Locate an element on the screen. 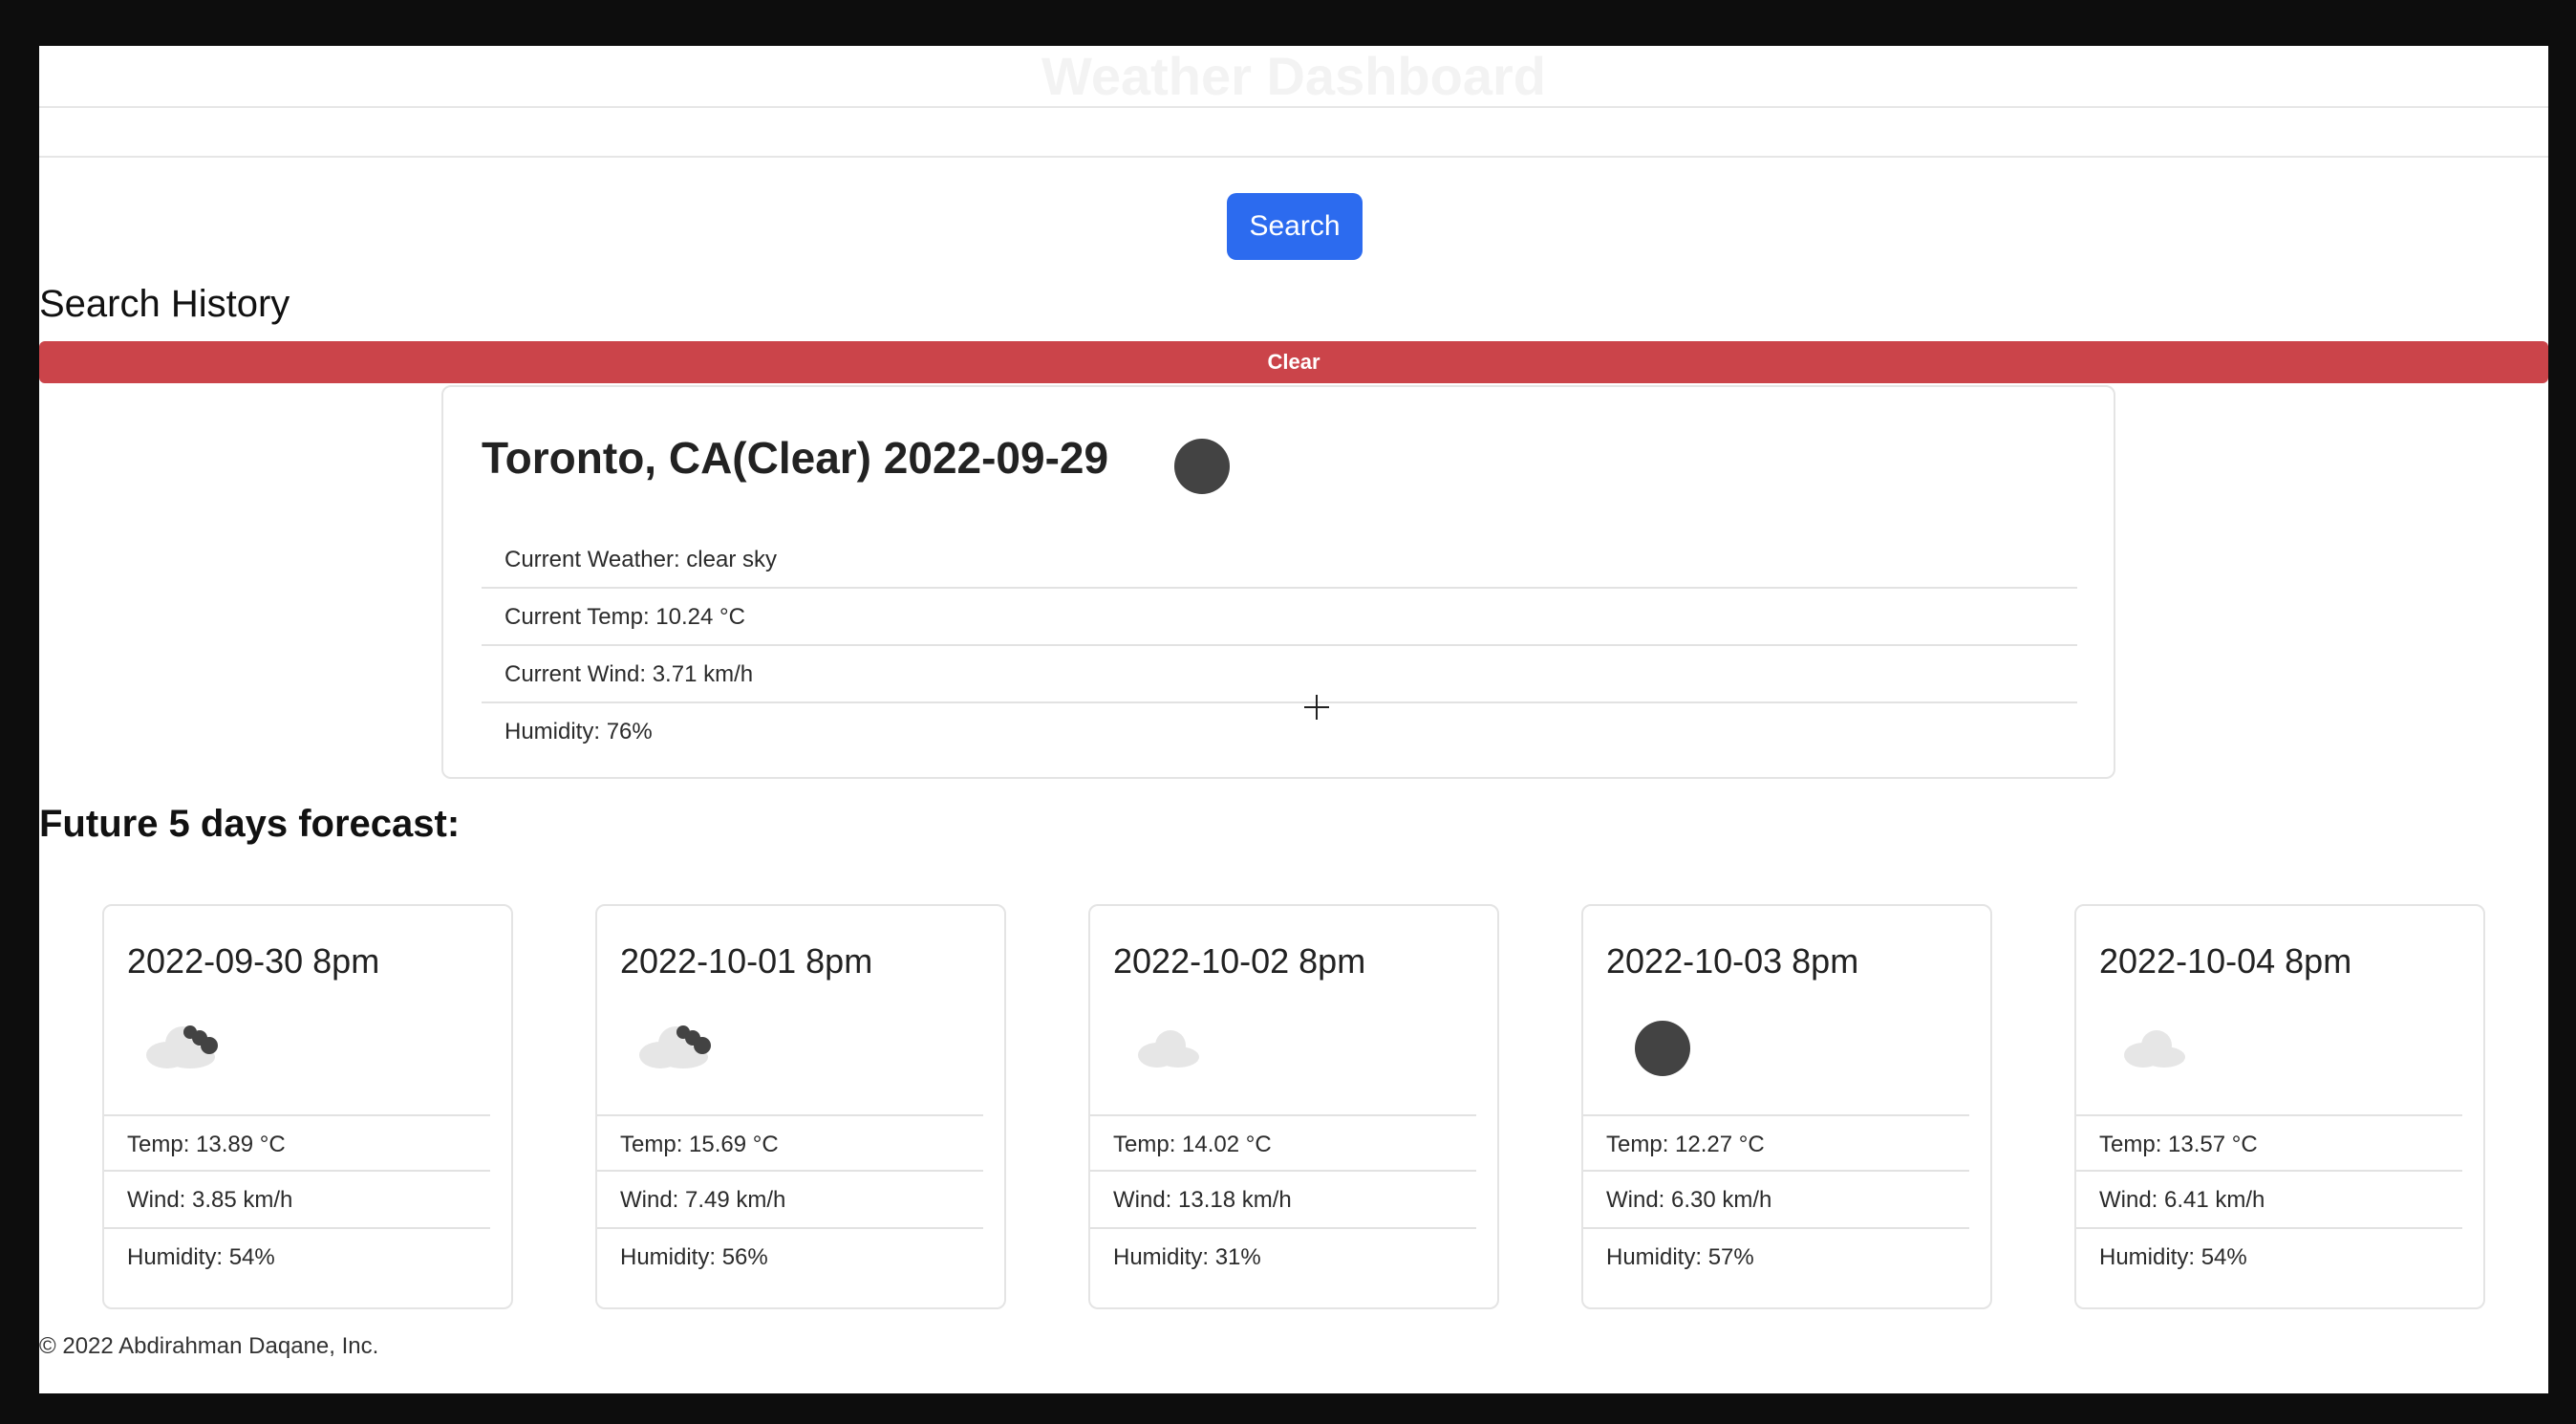 This screenshot has height=1424, width=2576. crosshair-cursor-icon is located at coordinates (1316, 708).